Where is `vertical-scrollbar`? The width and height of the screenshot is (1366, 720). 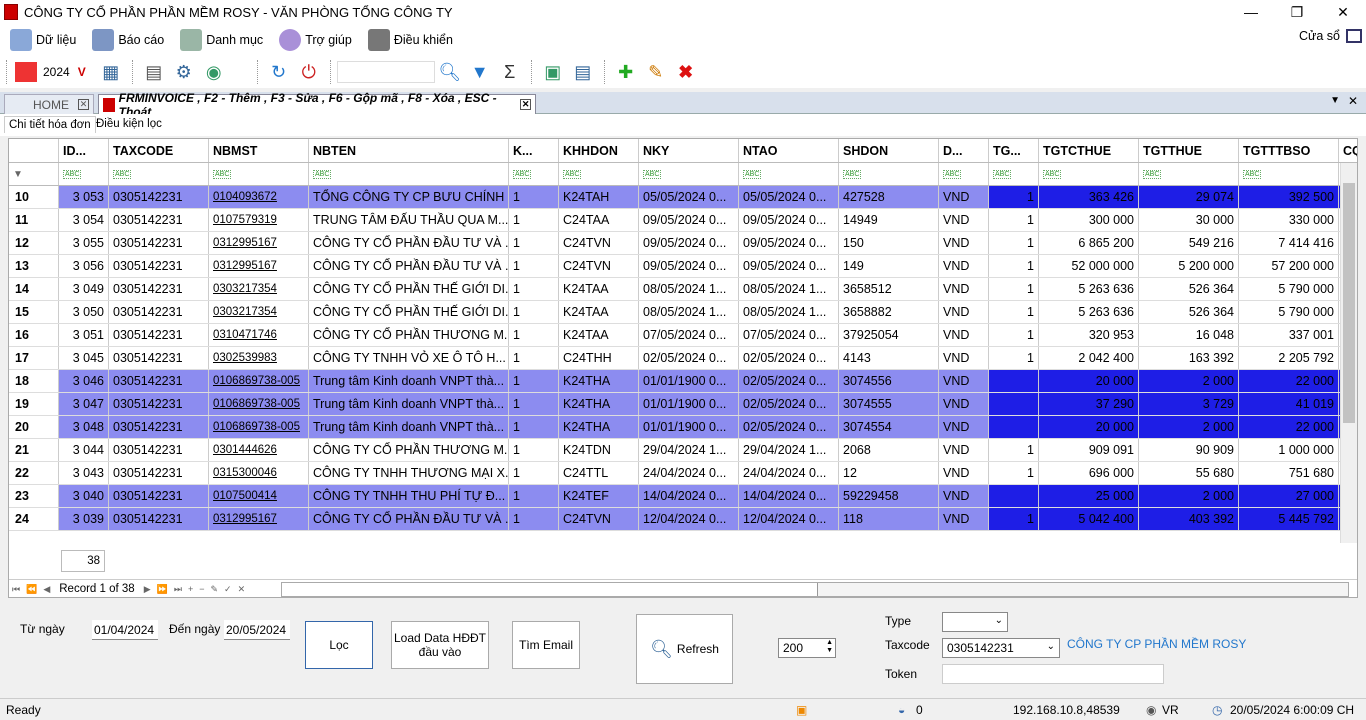
vertical-scrollbar is located at coordinates (1348, 353).